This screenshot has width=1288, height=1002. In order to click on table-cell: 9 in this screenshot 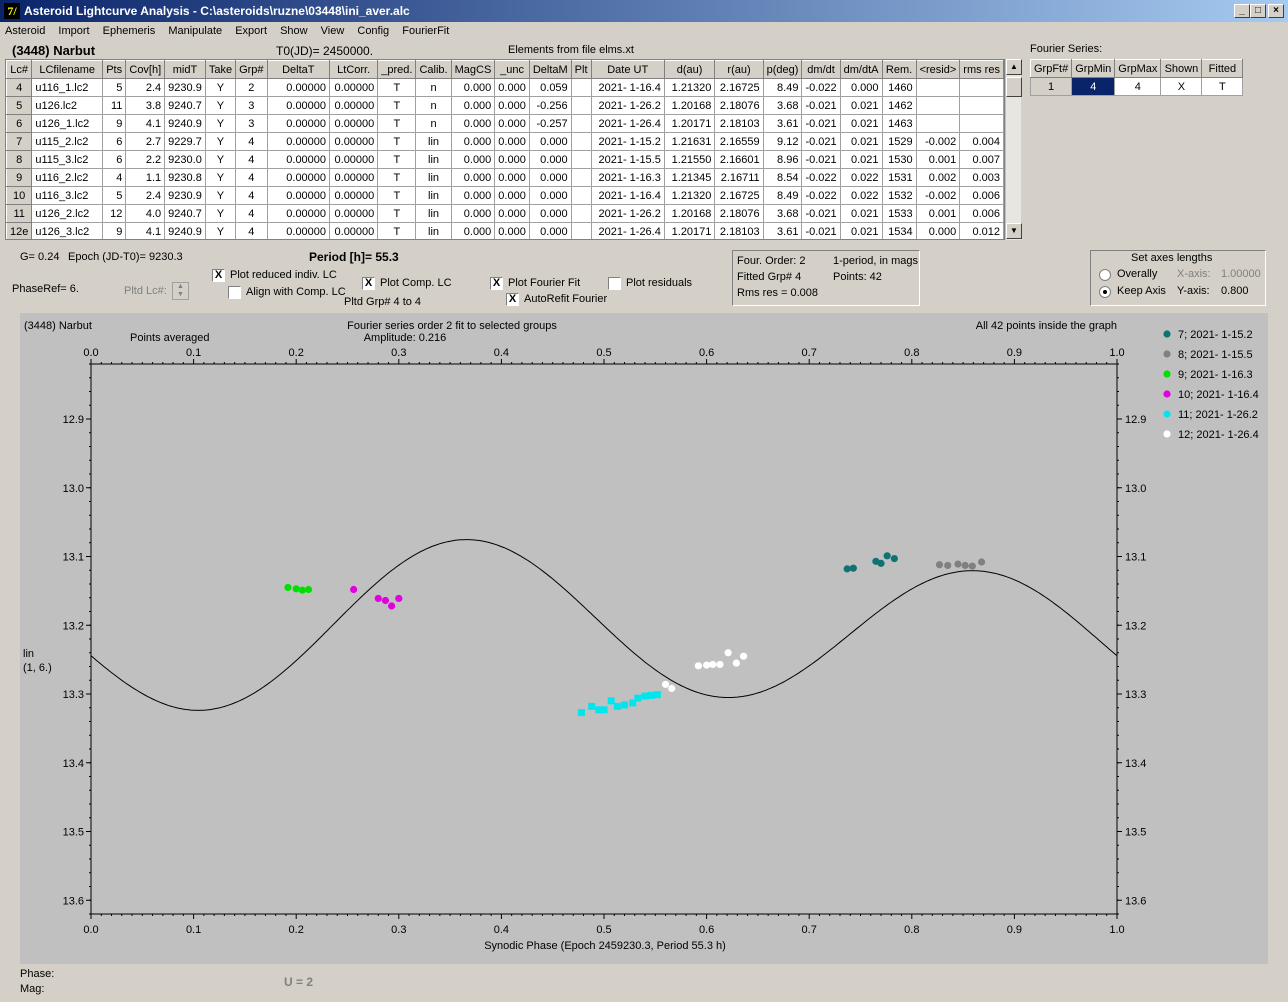, I will do `click(114, 123)`.